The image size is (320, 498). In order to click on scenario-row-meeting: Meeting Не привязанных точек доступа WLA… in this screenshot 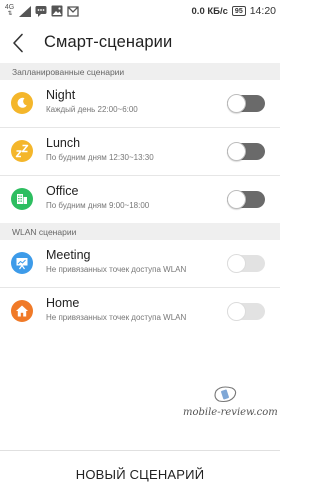, I will do `click(140, 263)`.